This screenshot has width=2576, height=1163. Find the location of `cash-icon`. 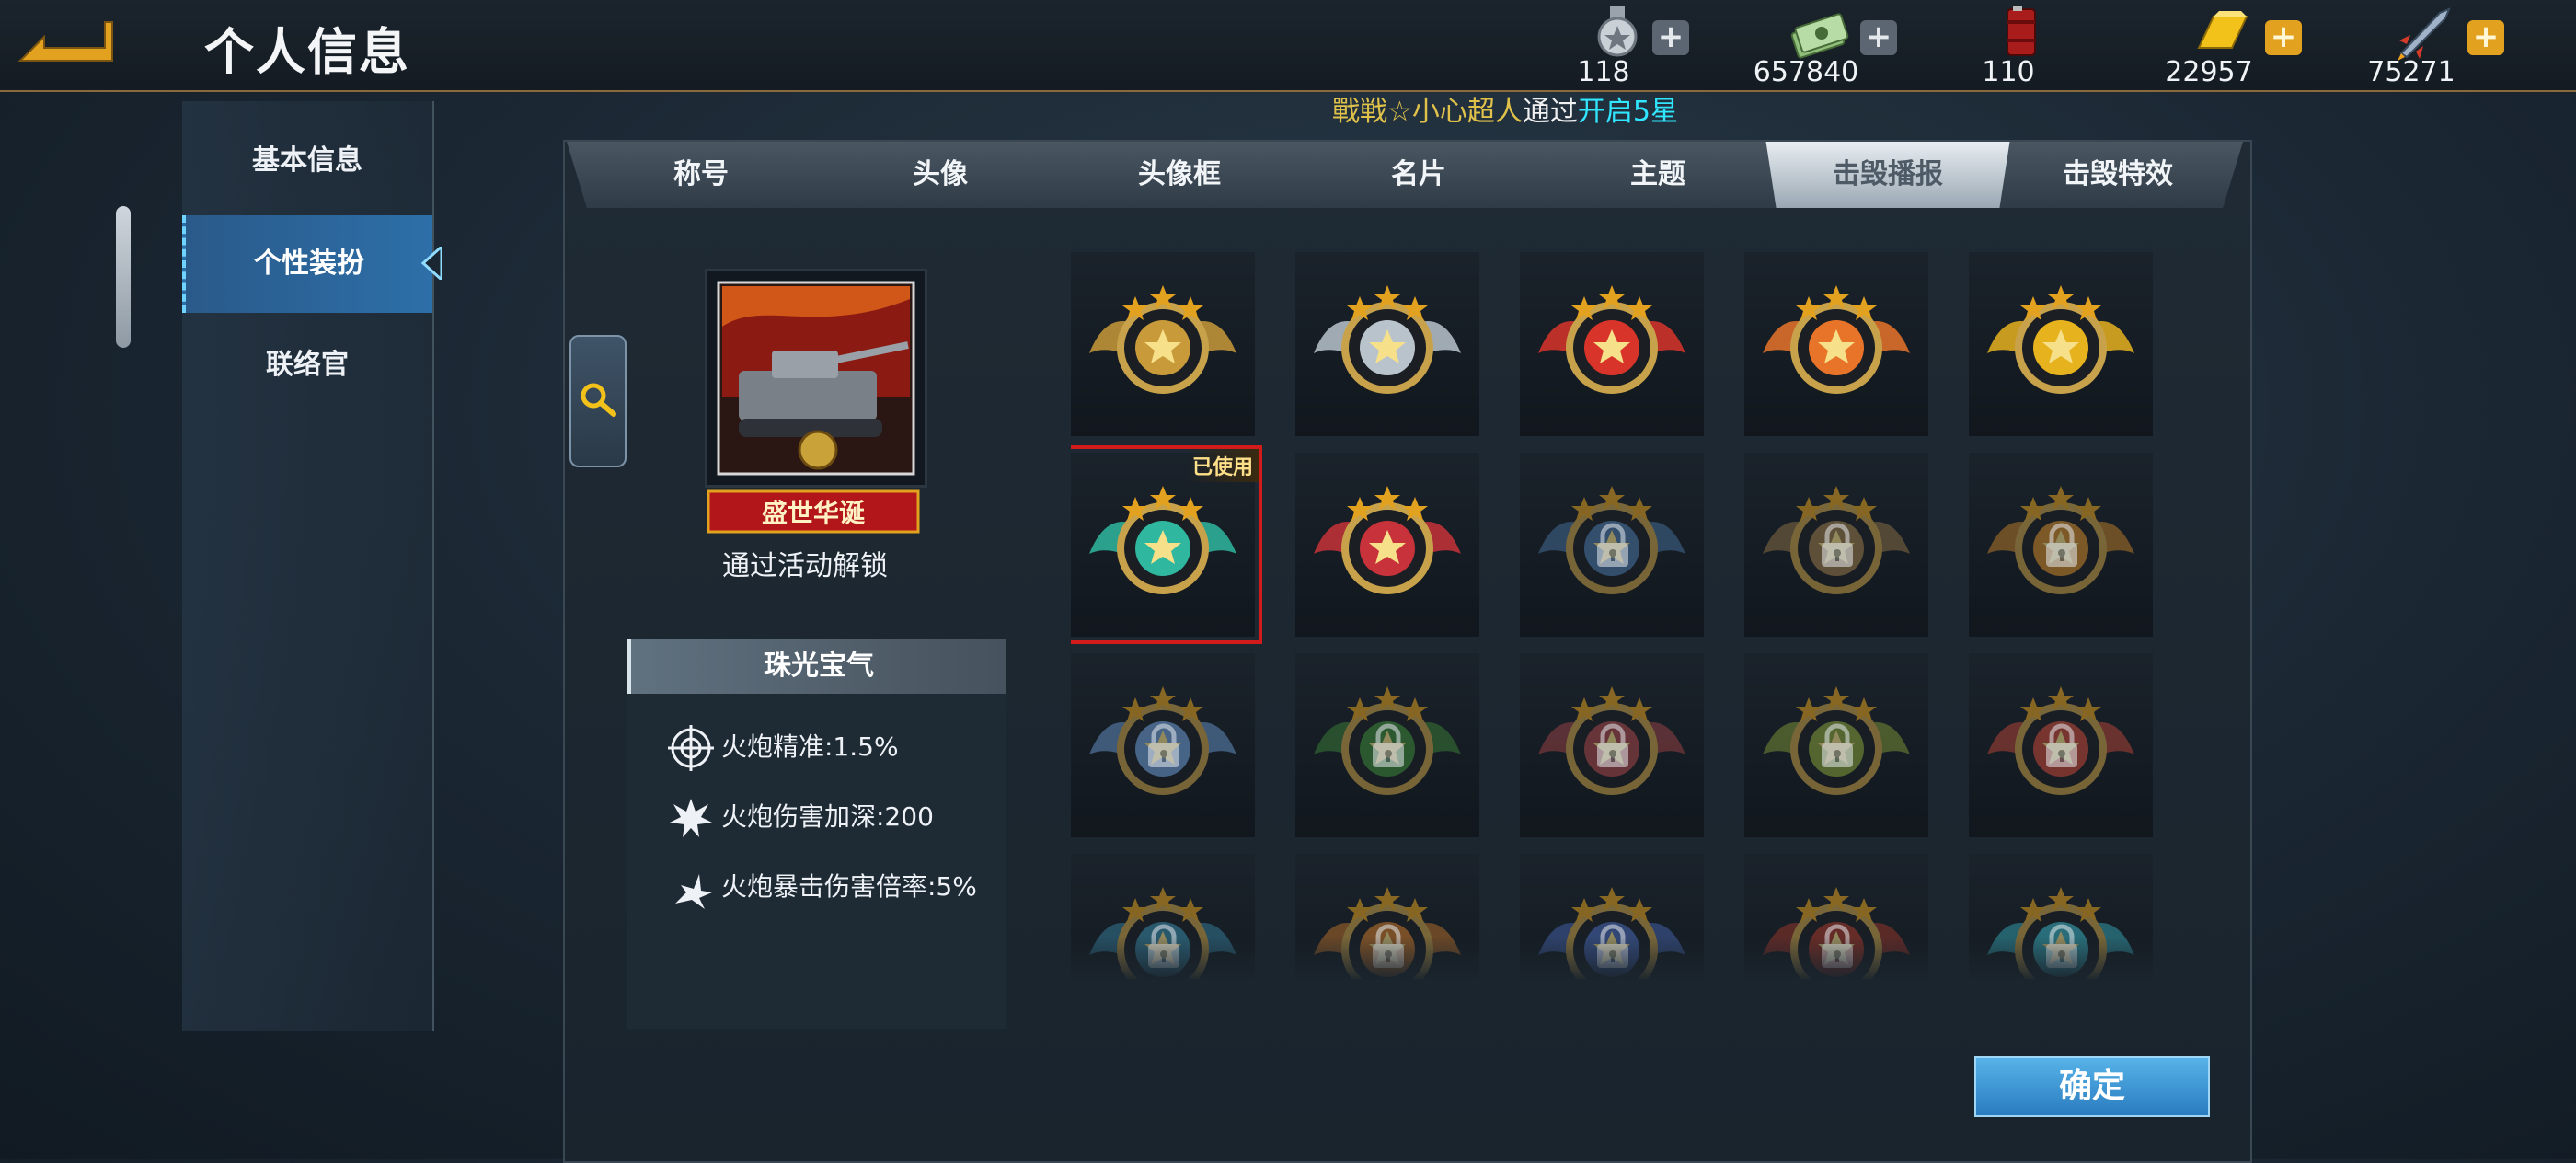

cash-icon is located at coordinates (1819, 36).